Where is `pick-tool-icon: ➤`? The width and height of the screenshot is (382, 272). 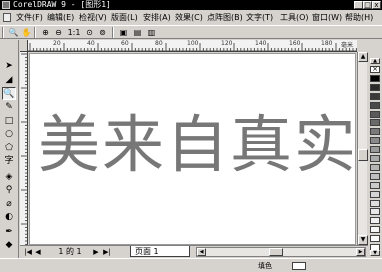
pick-tool-icon: ➤ is located at coordinates (9, 66).